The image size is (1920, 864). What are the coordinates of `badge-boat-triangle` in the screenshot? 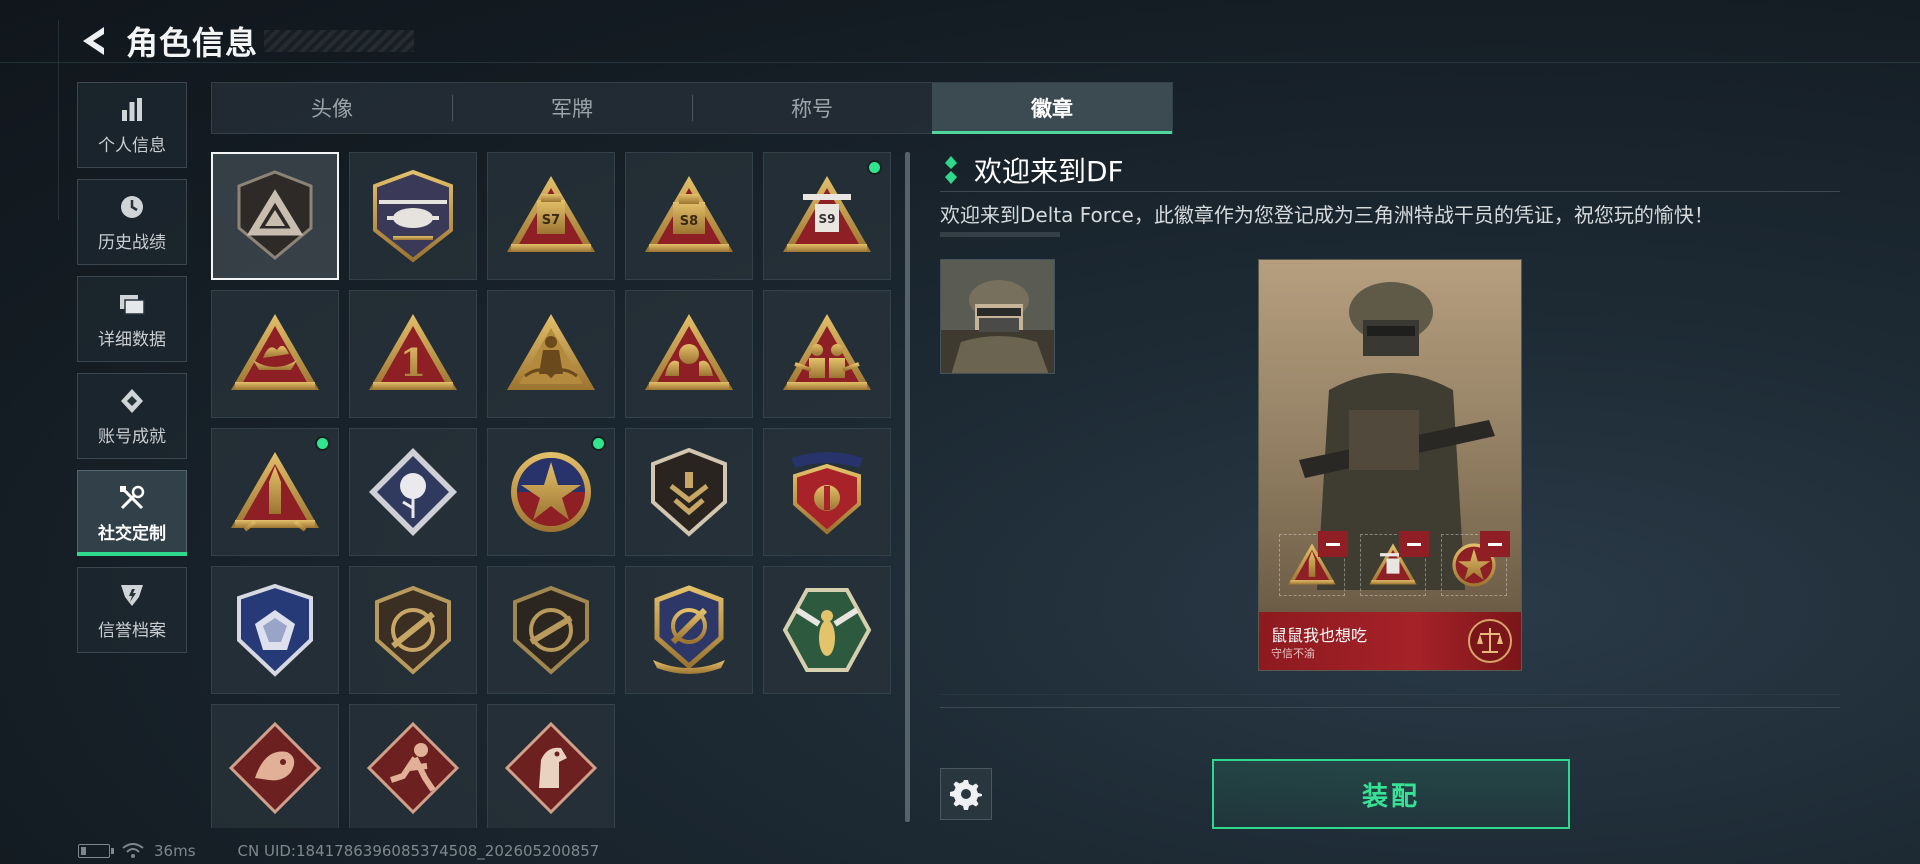 It's located at (275, 354).